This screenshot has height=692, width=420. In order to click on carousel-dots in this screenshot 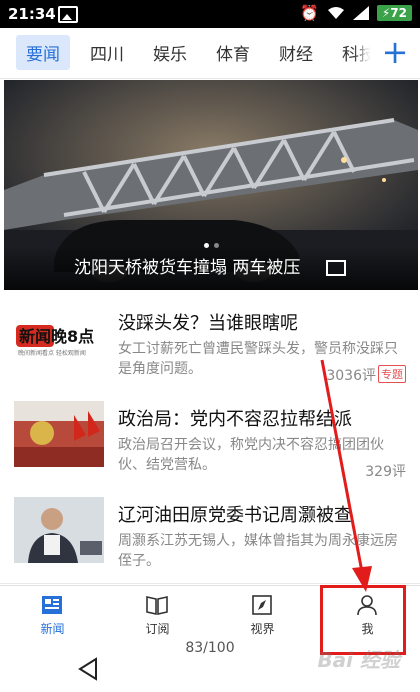, I will do `click(211, 245)`.